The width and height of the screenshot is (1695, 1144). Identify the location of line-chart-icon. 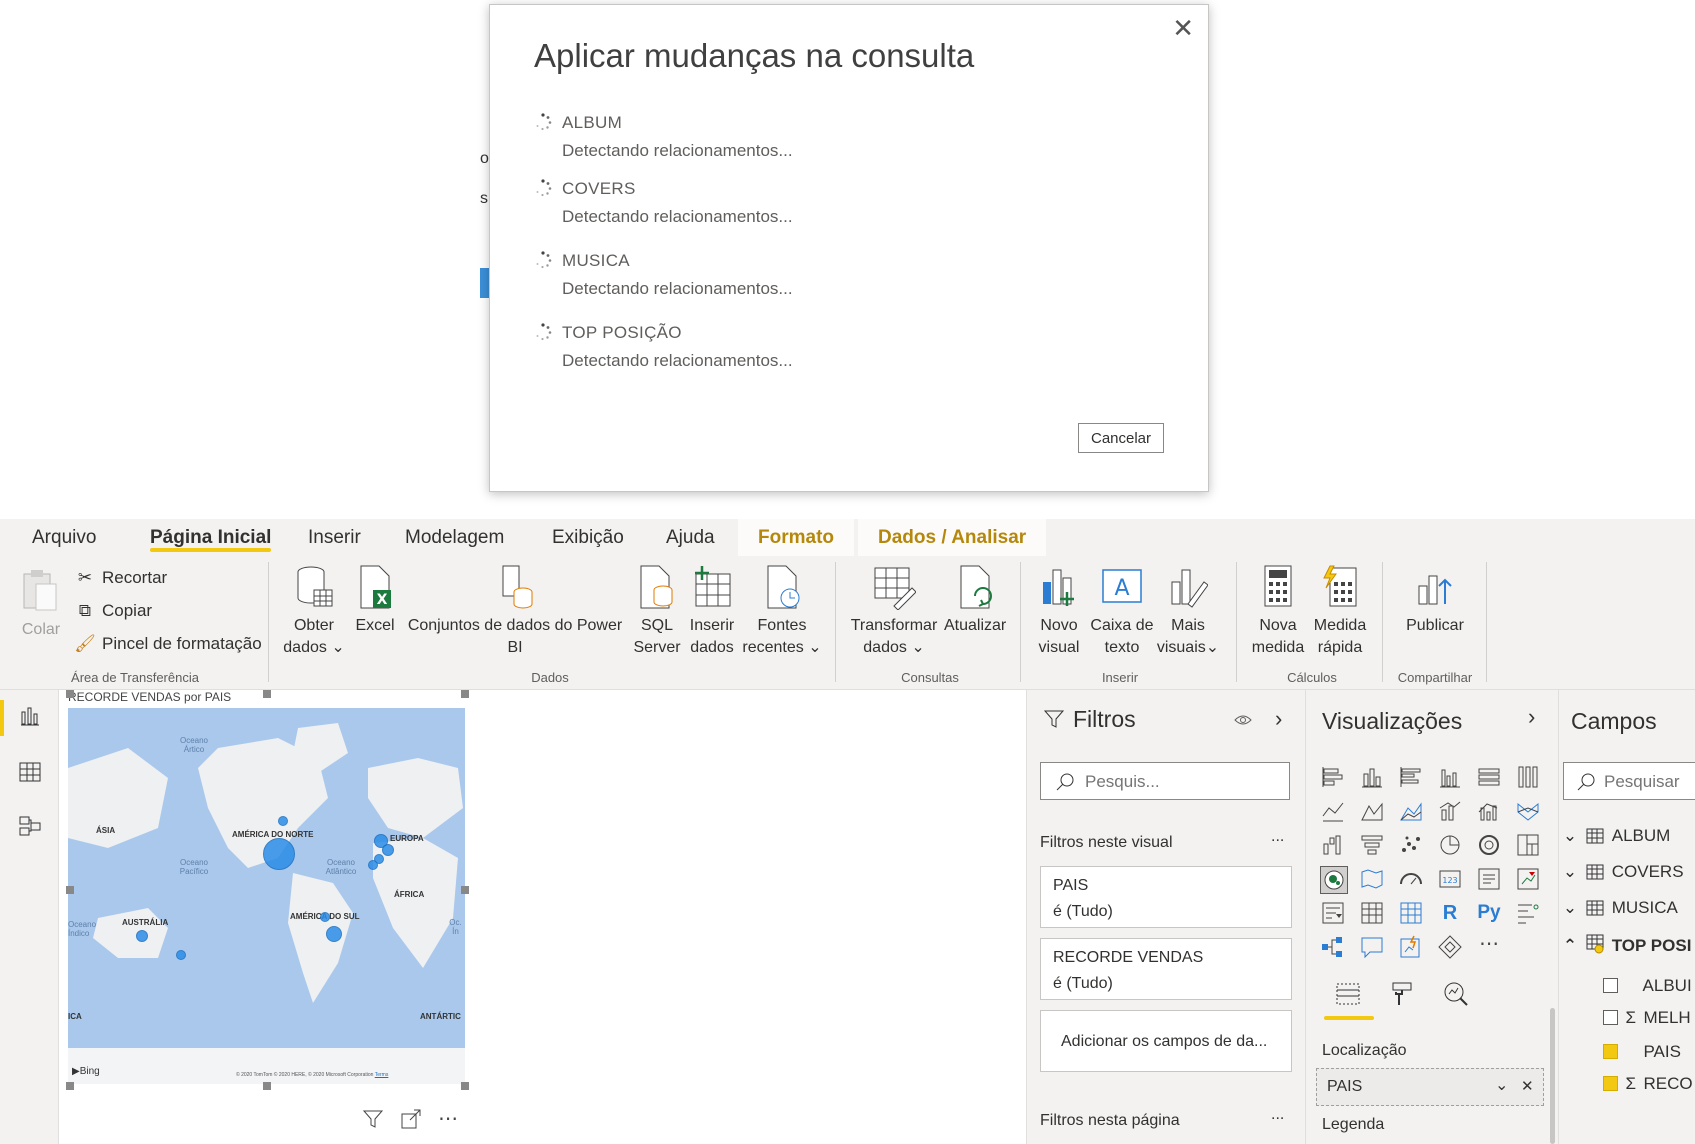
(1333, 811).